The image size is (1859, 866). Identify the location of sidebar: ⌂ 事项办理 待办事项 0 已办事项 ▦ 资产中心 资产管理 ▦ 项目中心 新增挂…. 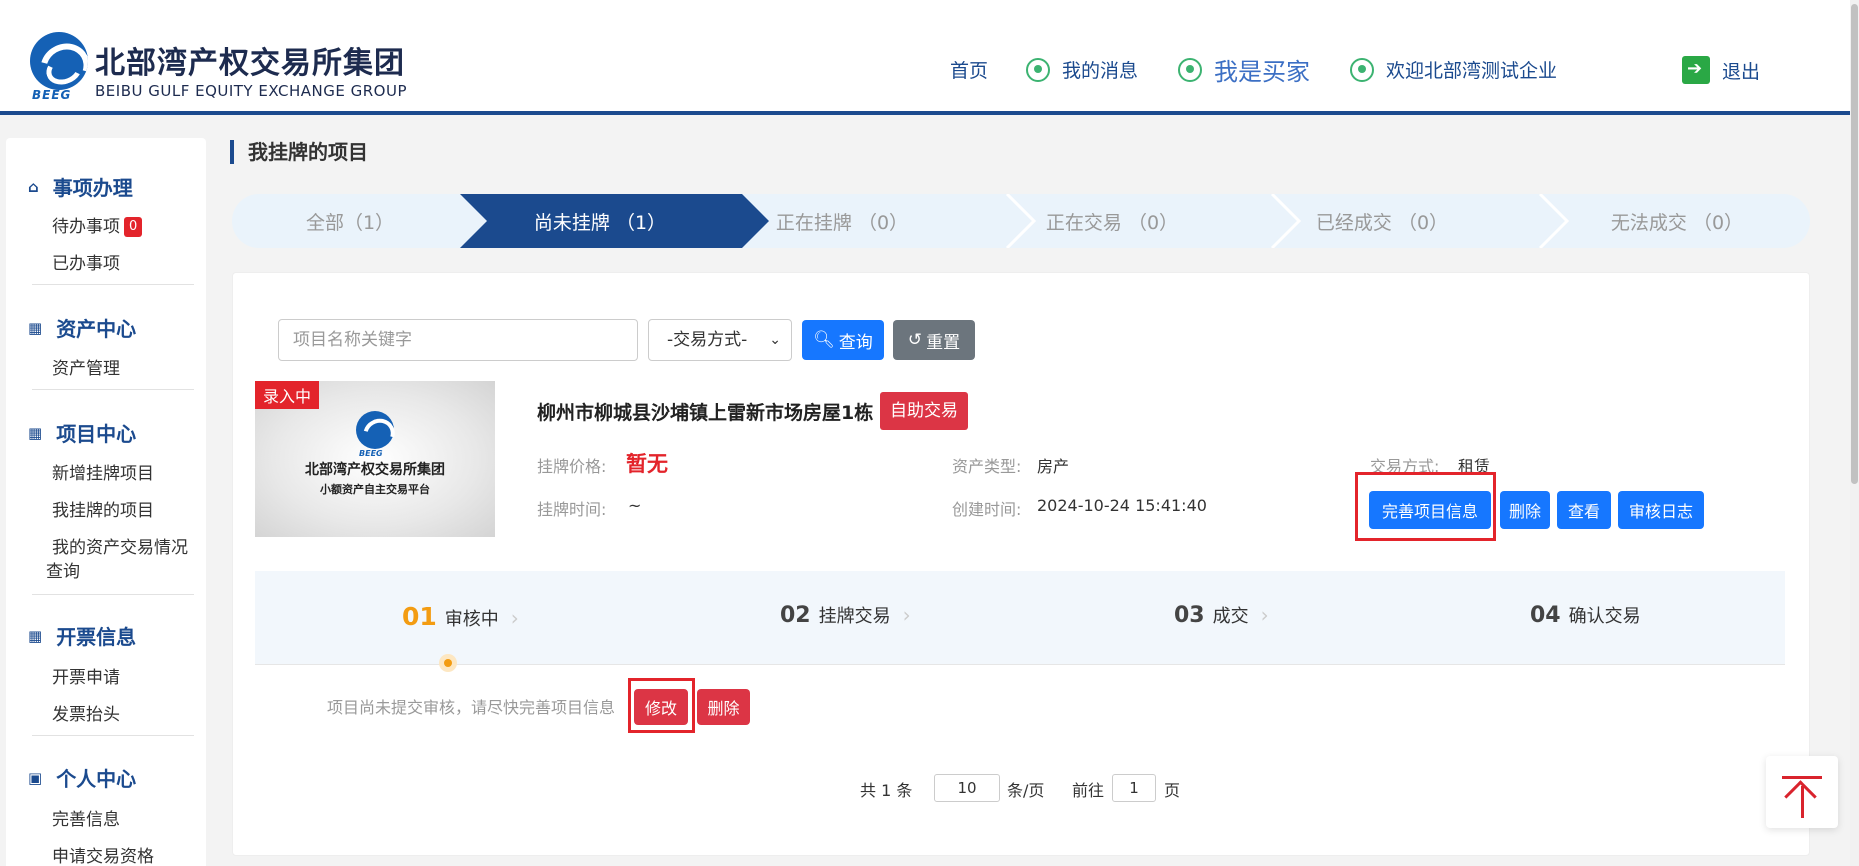
(106, 502).